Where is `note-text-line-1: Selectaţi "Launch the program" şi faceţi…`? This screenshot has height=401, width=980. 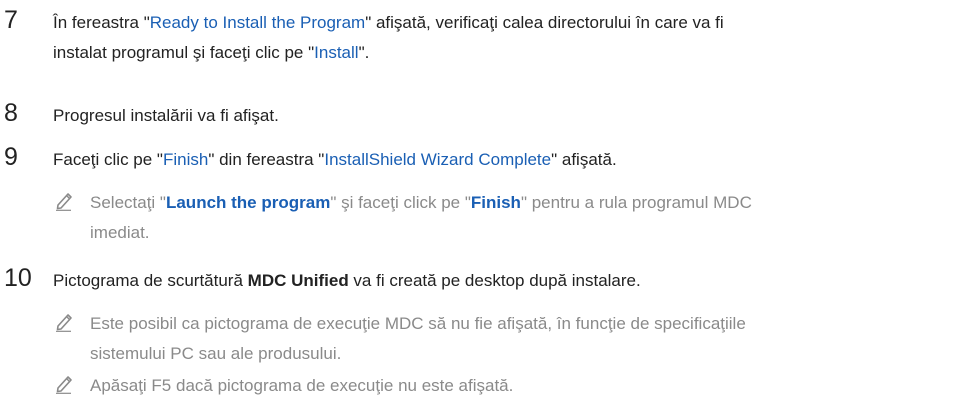
note-text-line-1: Selectaţi "Launch the program" şi faceţi… is located at coordinates (535, 203).